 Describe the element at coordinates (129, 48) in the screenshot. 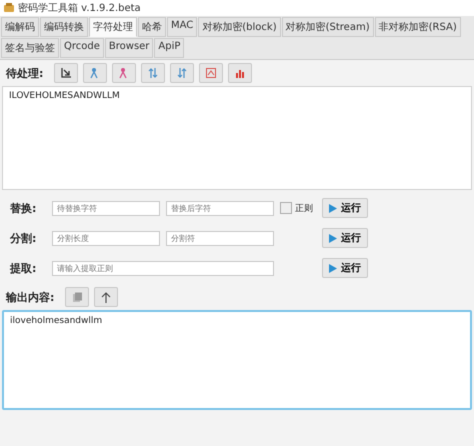

I see `tab: Browser` at that location.